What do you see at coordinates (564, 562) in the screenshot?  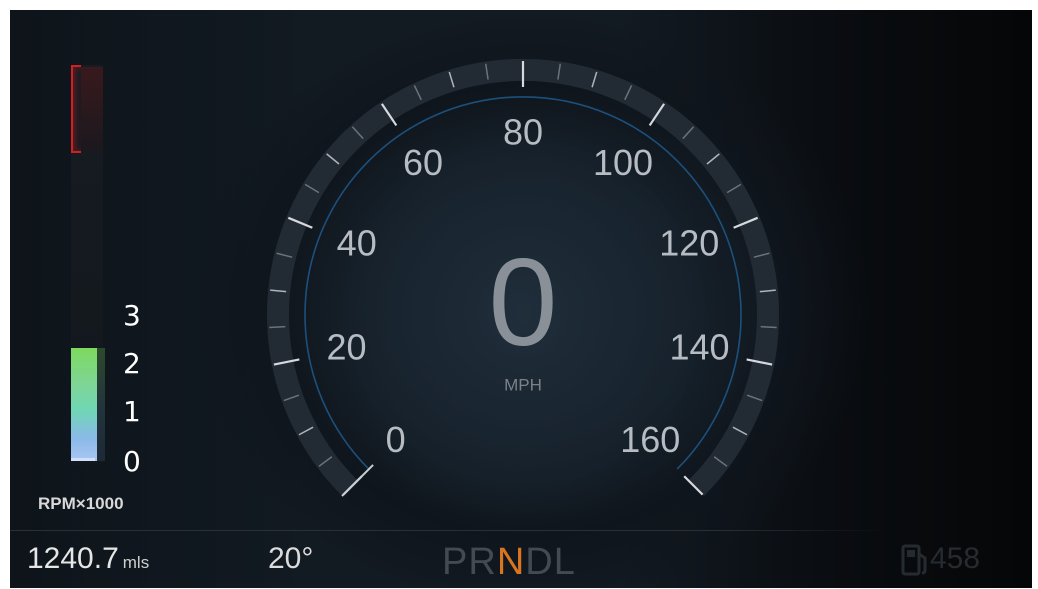 I see `gear-l: L` at bounding box center [564, 562].